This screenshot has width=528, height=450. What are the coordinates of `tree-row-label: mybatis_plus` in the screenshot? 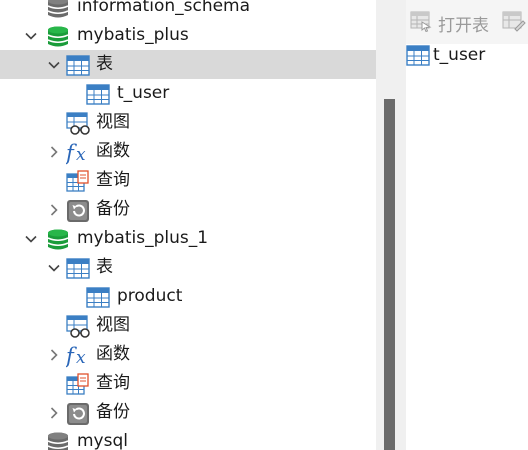 It's located at (133, 35).